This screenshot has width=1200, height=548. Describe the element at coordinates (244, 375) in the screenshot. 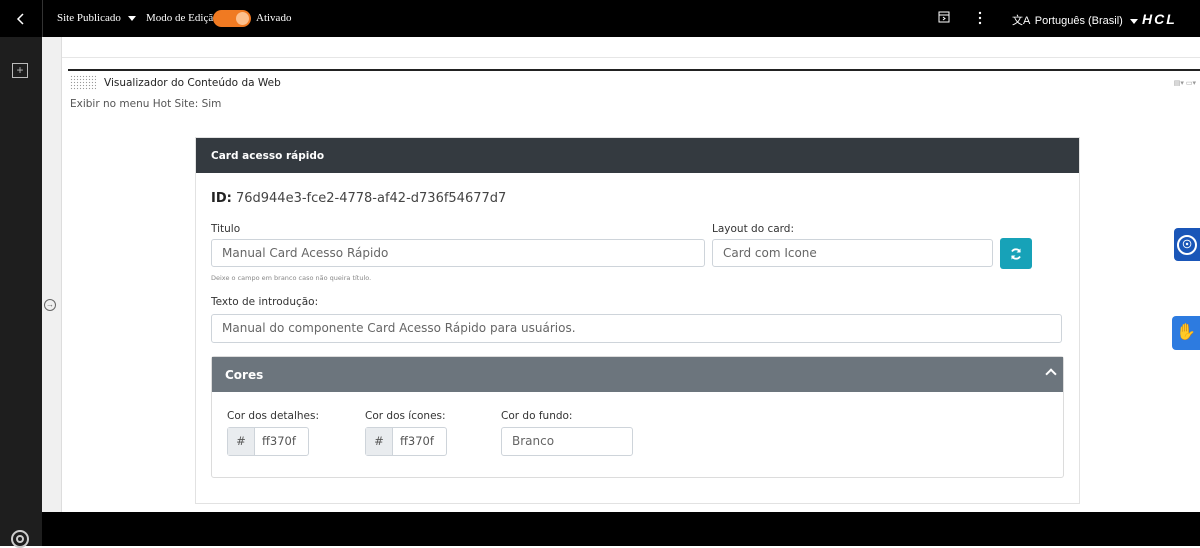

I see `colors-section-title: Cores` at that location.